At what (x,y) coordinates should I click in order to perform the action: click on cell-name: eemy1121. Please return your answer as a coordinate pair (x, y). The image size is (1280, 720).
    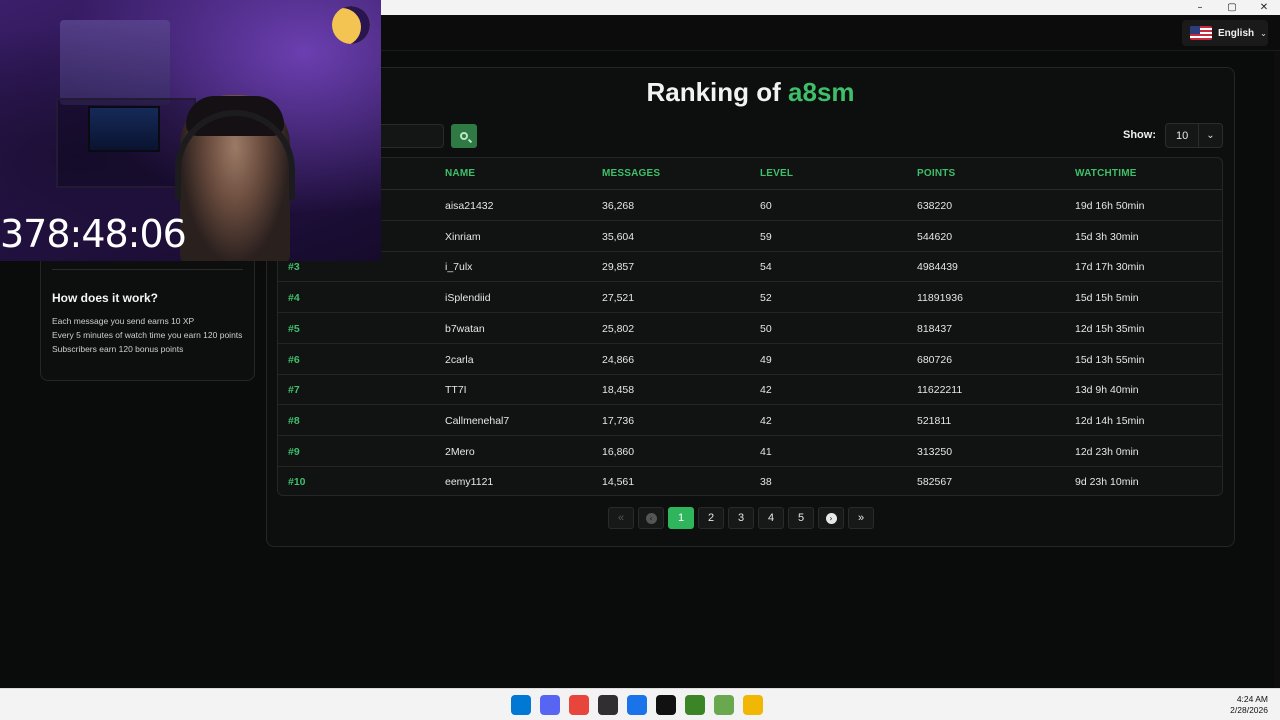
    Looking at the image, I should click on (469, 482).